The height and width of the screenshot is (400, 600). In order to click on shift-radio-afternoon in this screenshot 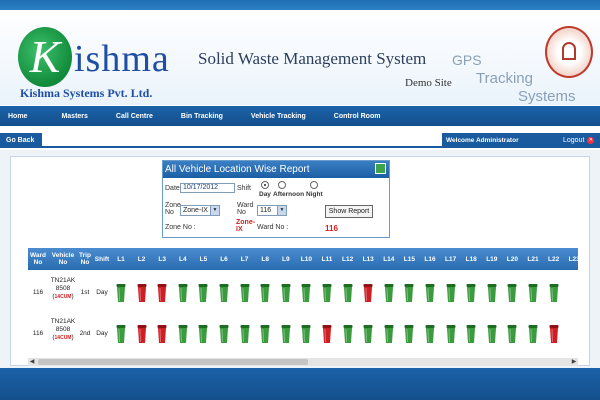, I will do `click(282, 185)`.